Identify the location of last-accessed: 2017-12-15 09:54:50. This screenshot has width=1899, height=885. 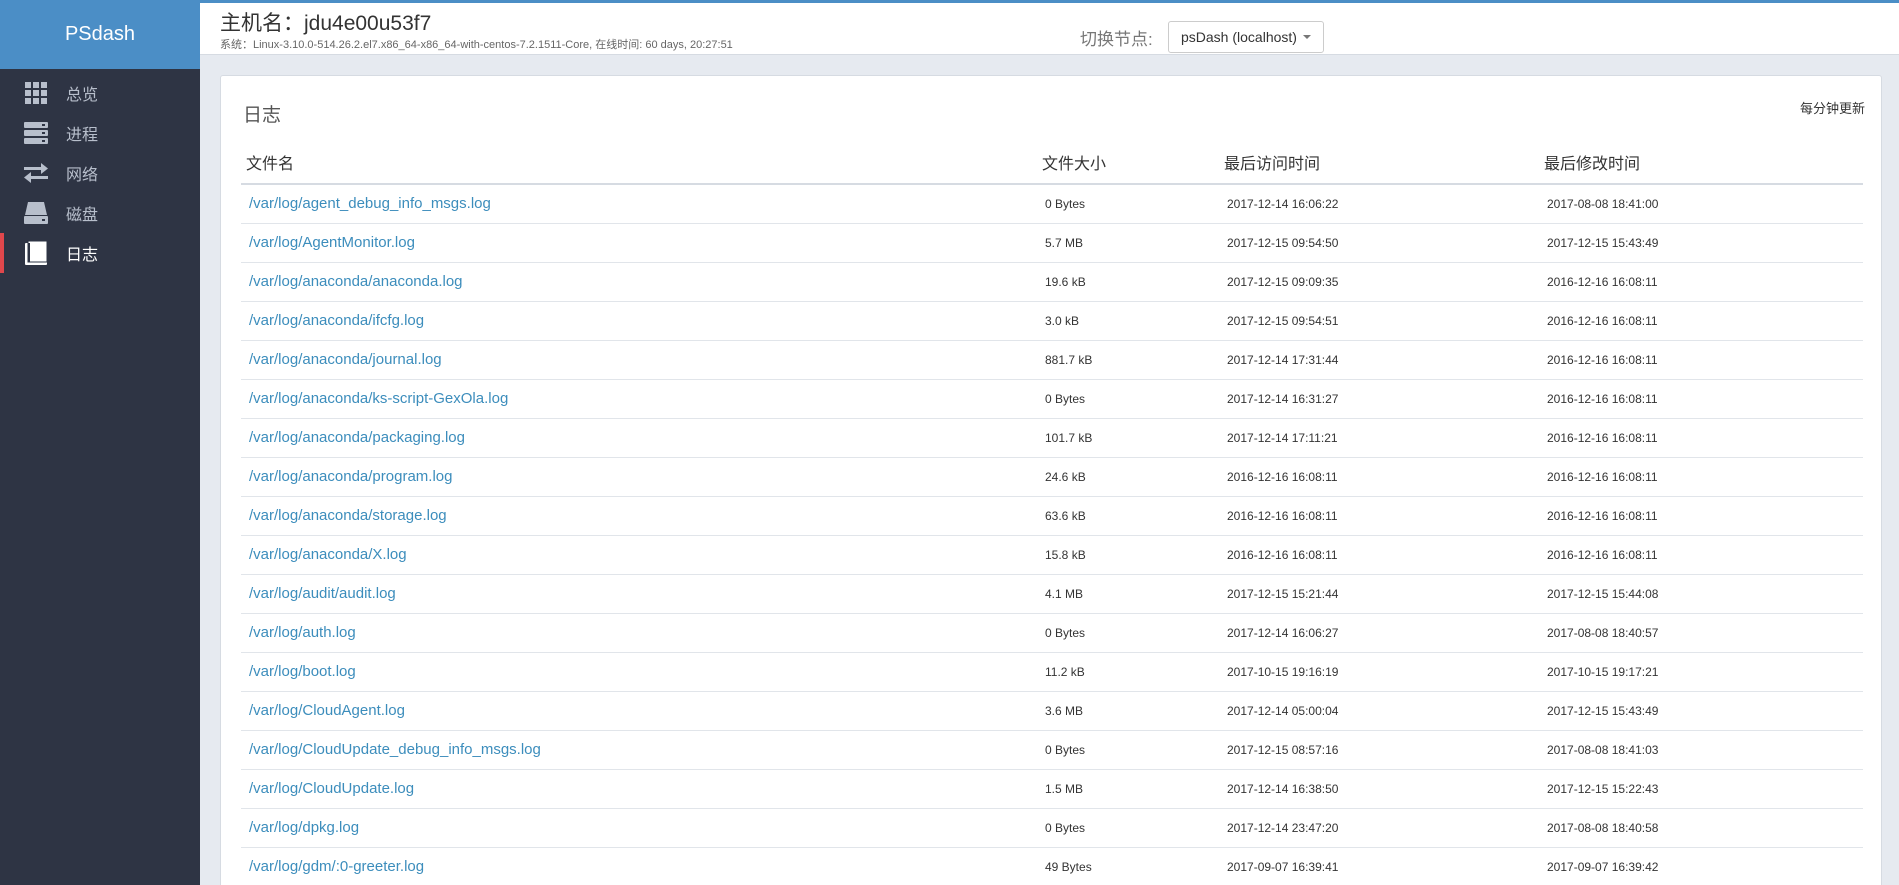
(1379, 243).